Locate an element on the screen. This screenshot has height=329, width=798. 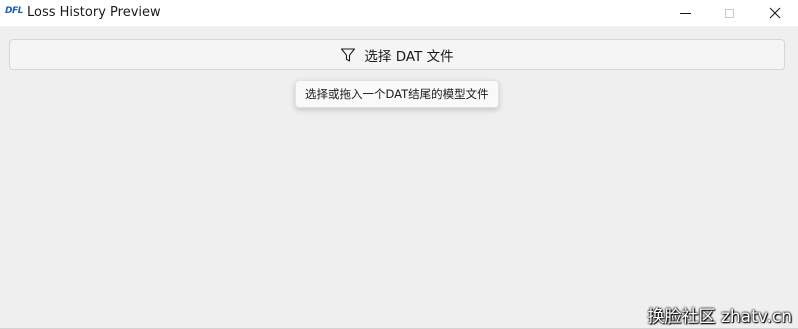
app-logo: DFL is located at coordinates (14, 11).